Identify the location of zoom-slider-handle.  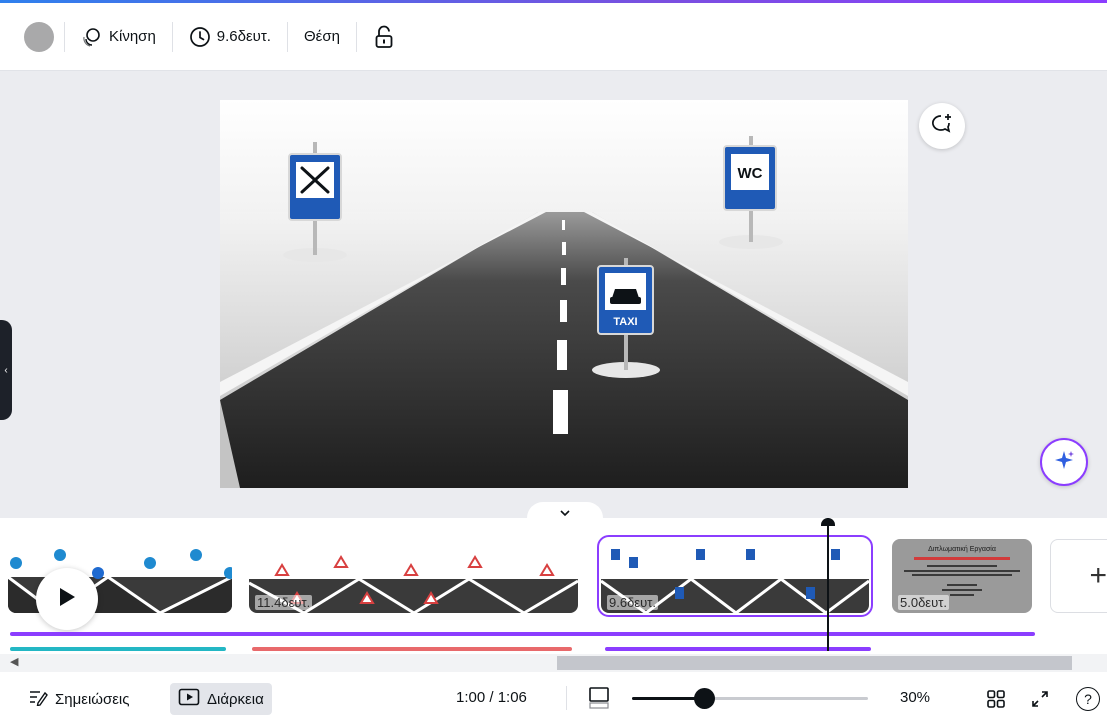
(704, 698).